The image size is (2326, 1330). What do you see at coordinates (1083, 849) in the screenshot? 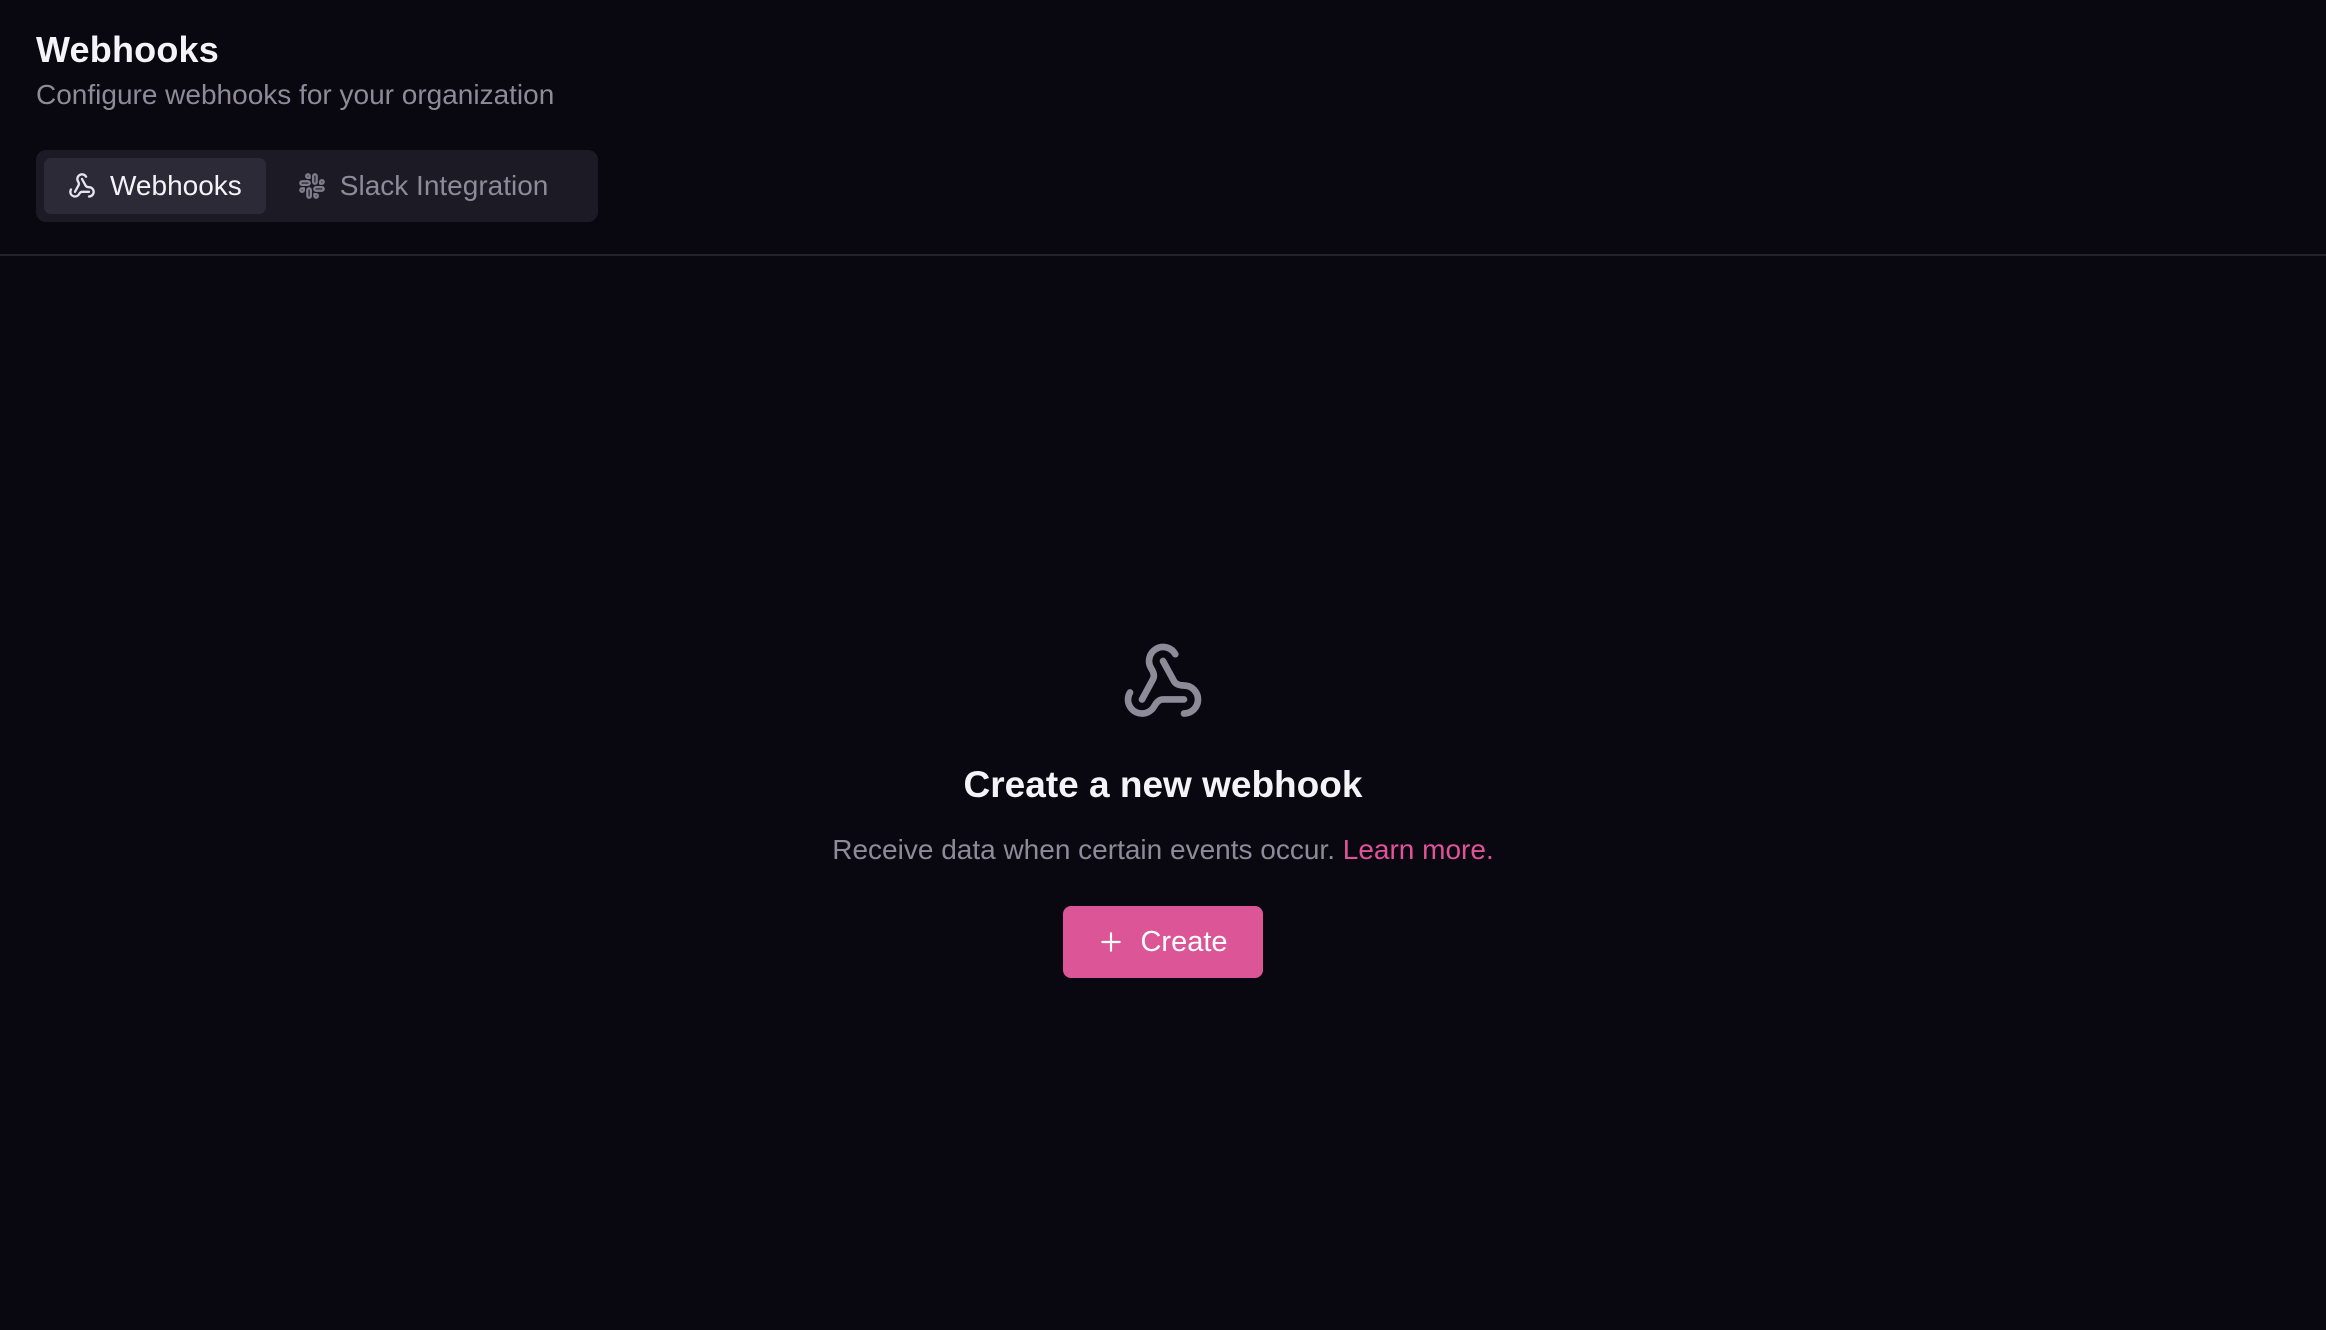
I see `empty-state-description-text: Receive data when certain events occur.` at bounding box center [1083, 849].